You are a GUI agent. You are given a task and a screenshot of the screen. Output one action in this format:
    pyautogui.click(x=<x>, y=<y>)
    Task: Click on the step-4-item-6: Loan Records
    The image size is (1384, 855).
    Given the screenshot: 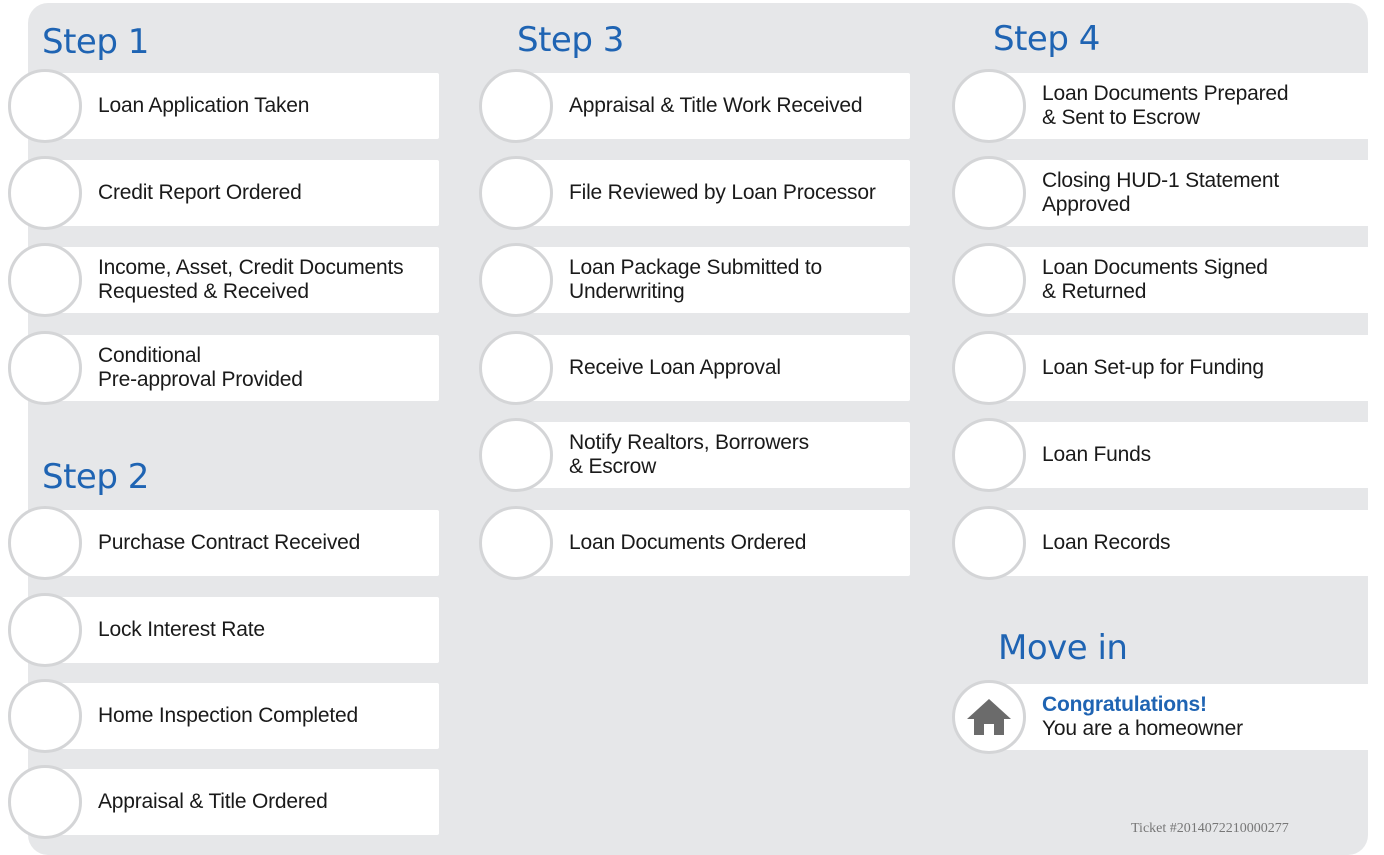 What is the action you would take?
    pyautogui.click(x=1167, y=543)
    